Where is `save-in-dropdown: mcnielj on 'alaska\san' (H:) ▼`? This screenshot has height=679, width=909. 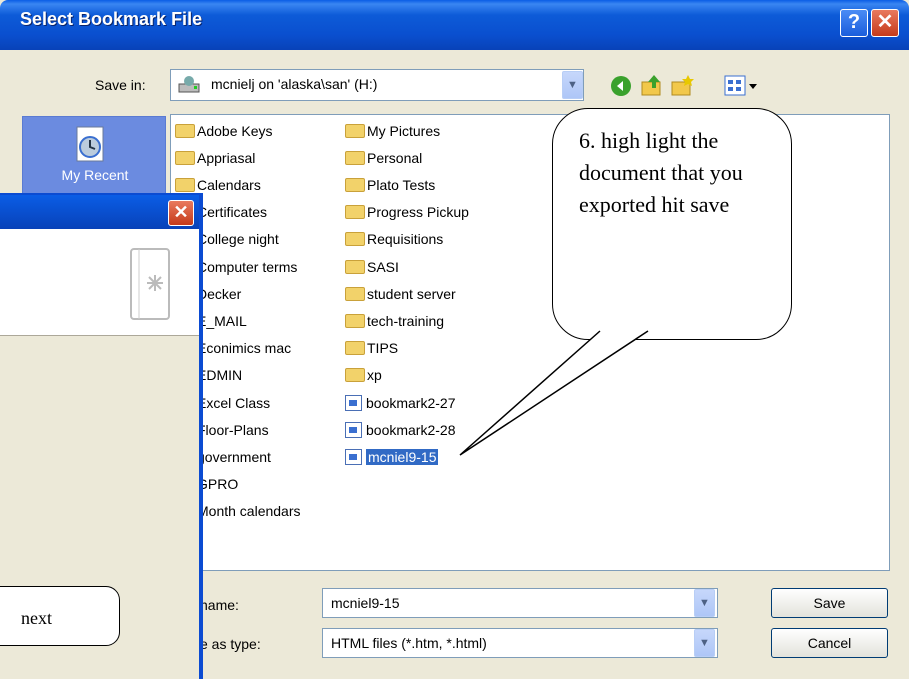
save-in-dropdown: mcnielj on 'alaska\san' (H:) ▼ is located at coordinates (377, 85).